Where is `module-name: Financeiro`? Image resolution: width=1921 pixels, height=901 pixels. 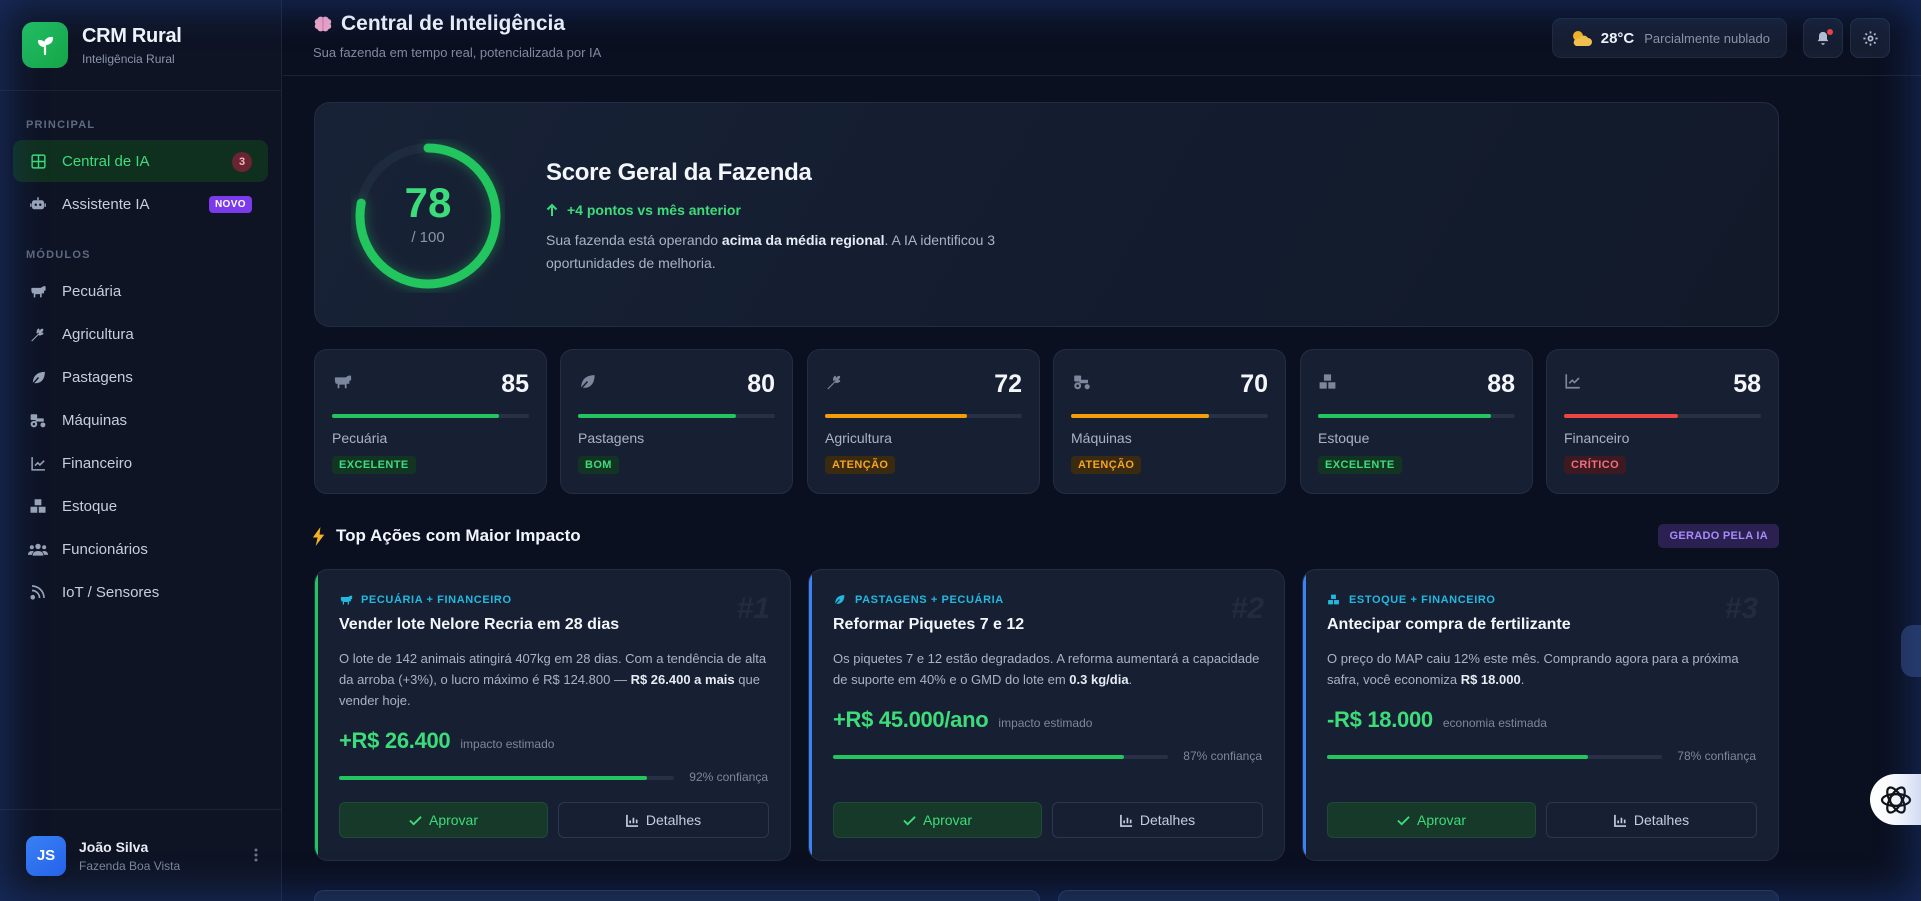 module-name: Financeiro is located at coordinates (1597, 438).